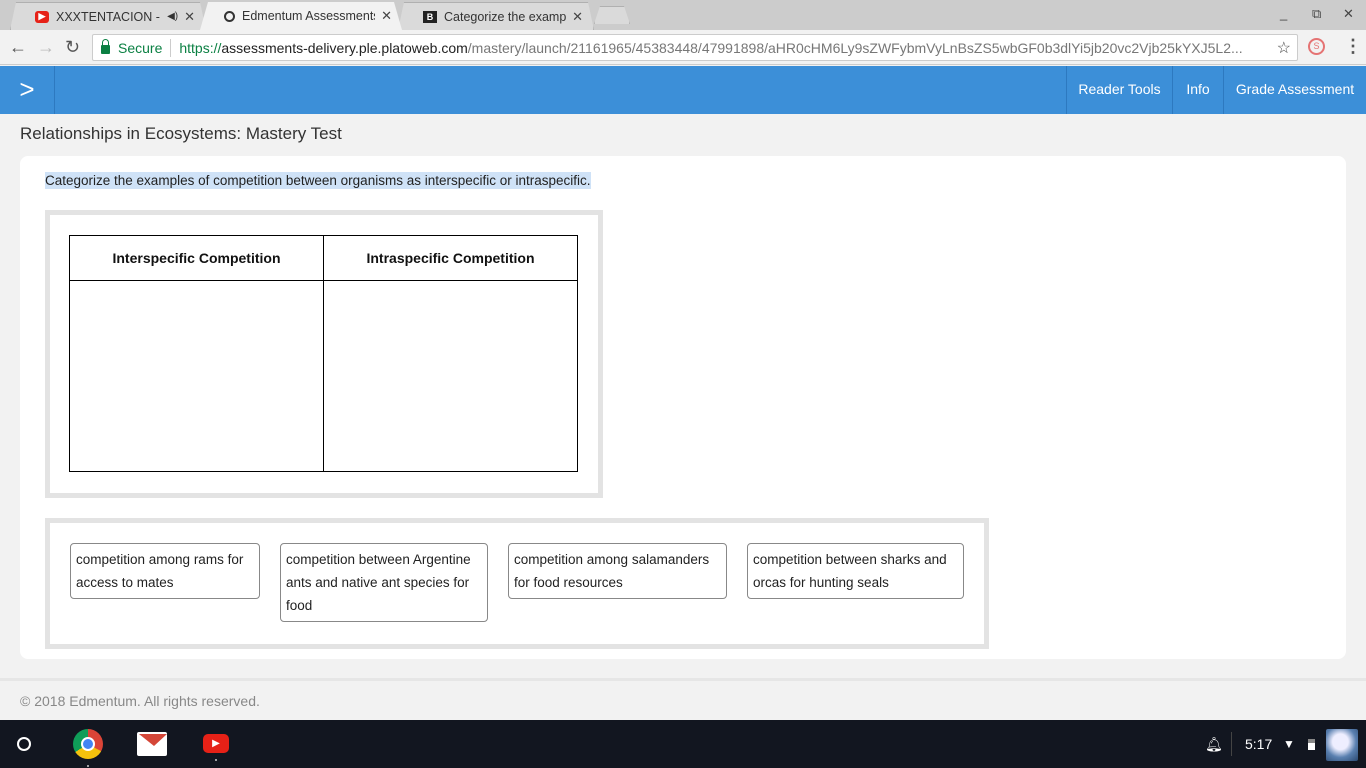 The width and height of the screenshot is (1366, 768). What do you see at coordinates (505, 16) in the screenshot?
I see `tab-title: Categorize the examples` at bounding box center [505, 16].